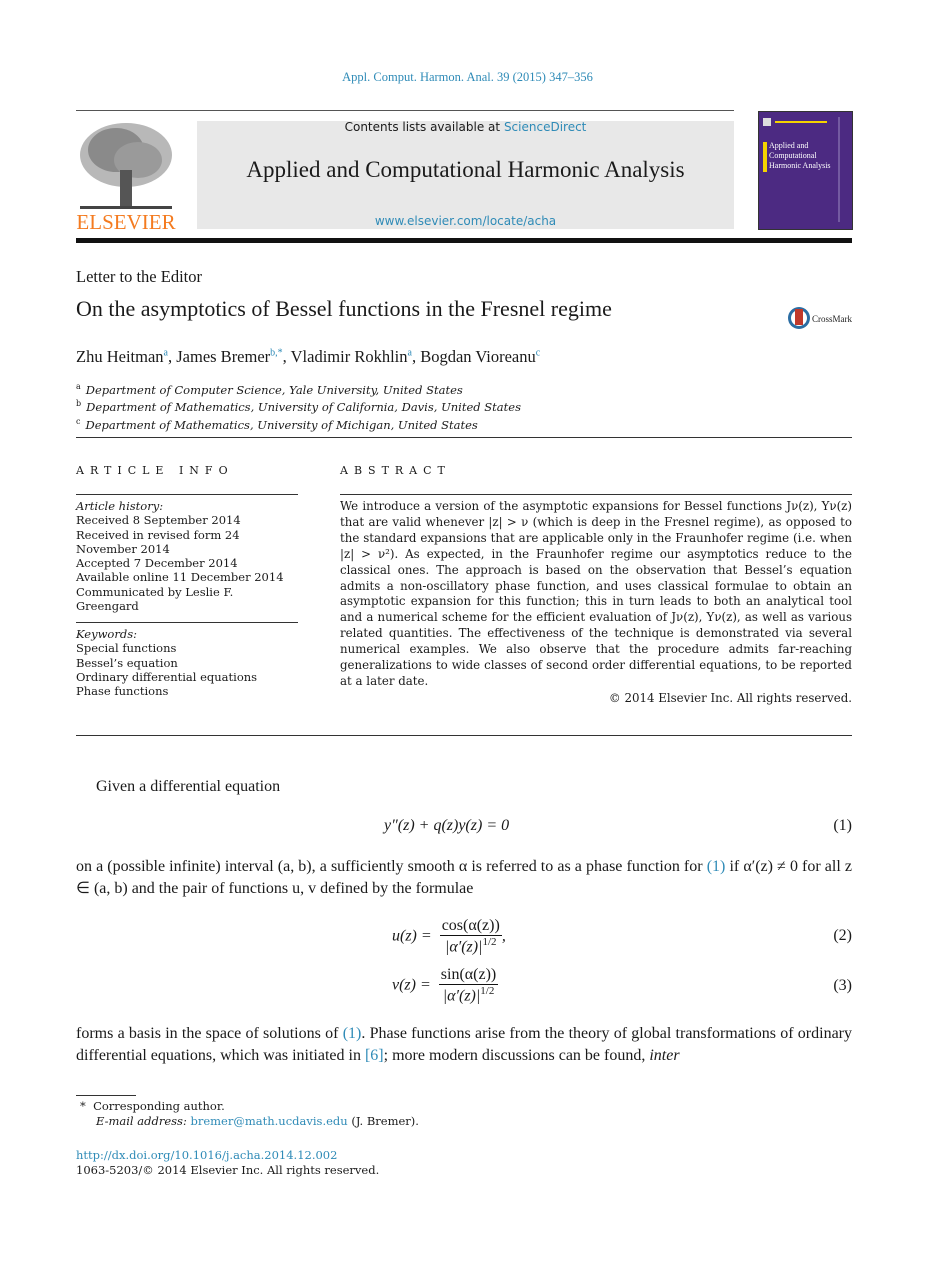  What do you see at coordinates (842, 935) in the screenshot?
I see `equation-number: (2)` at bounding box center [842, 935].